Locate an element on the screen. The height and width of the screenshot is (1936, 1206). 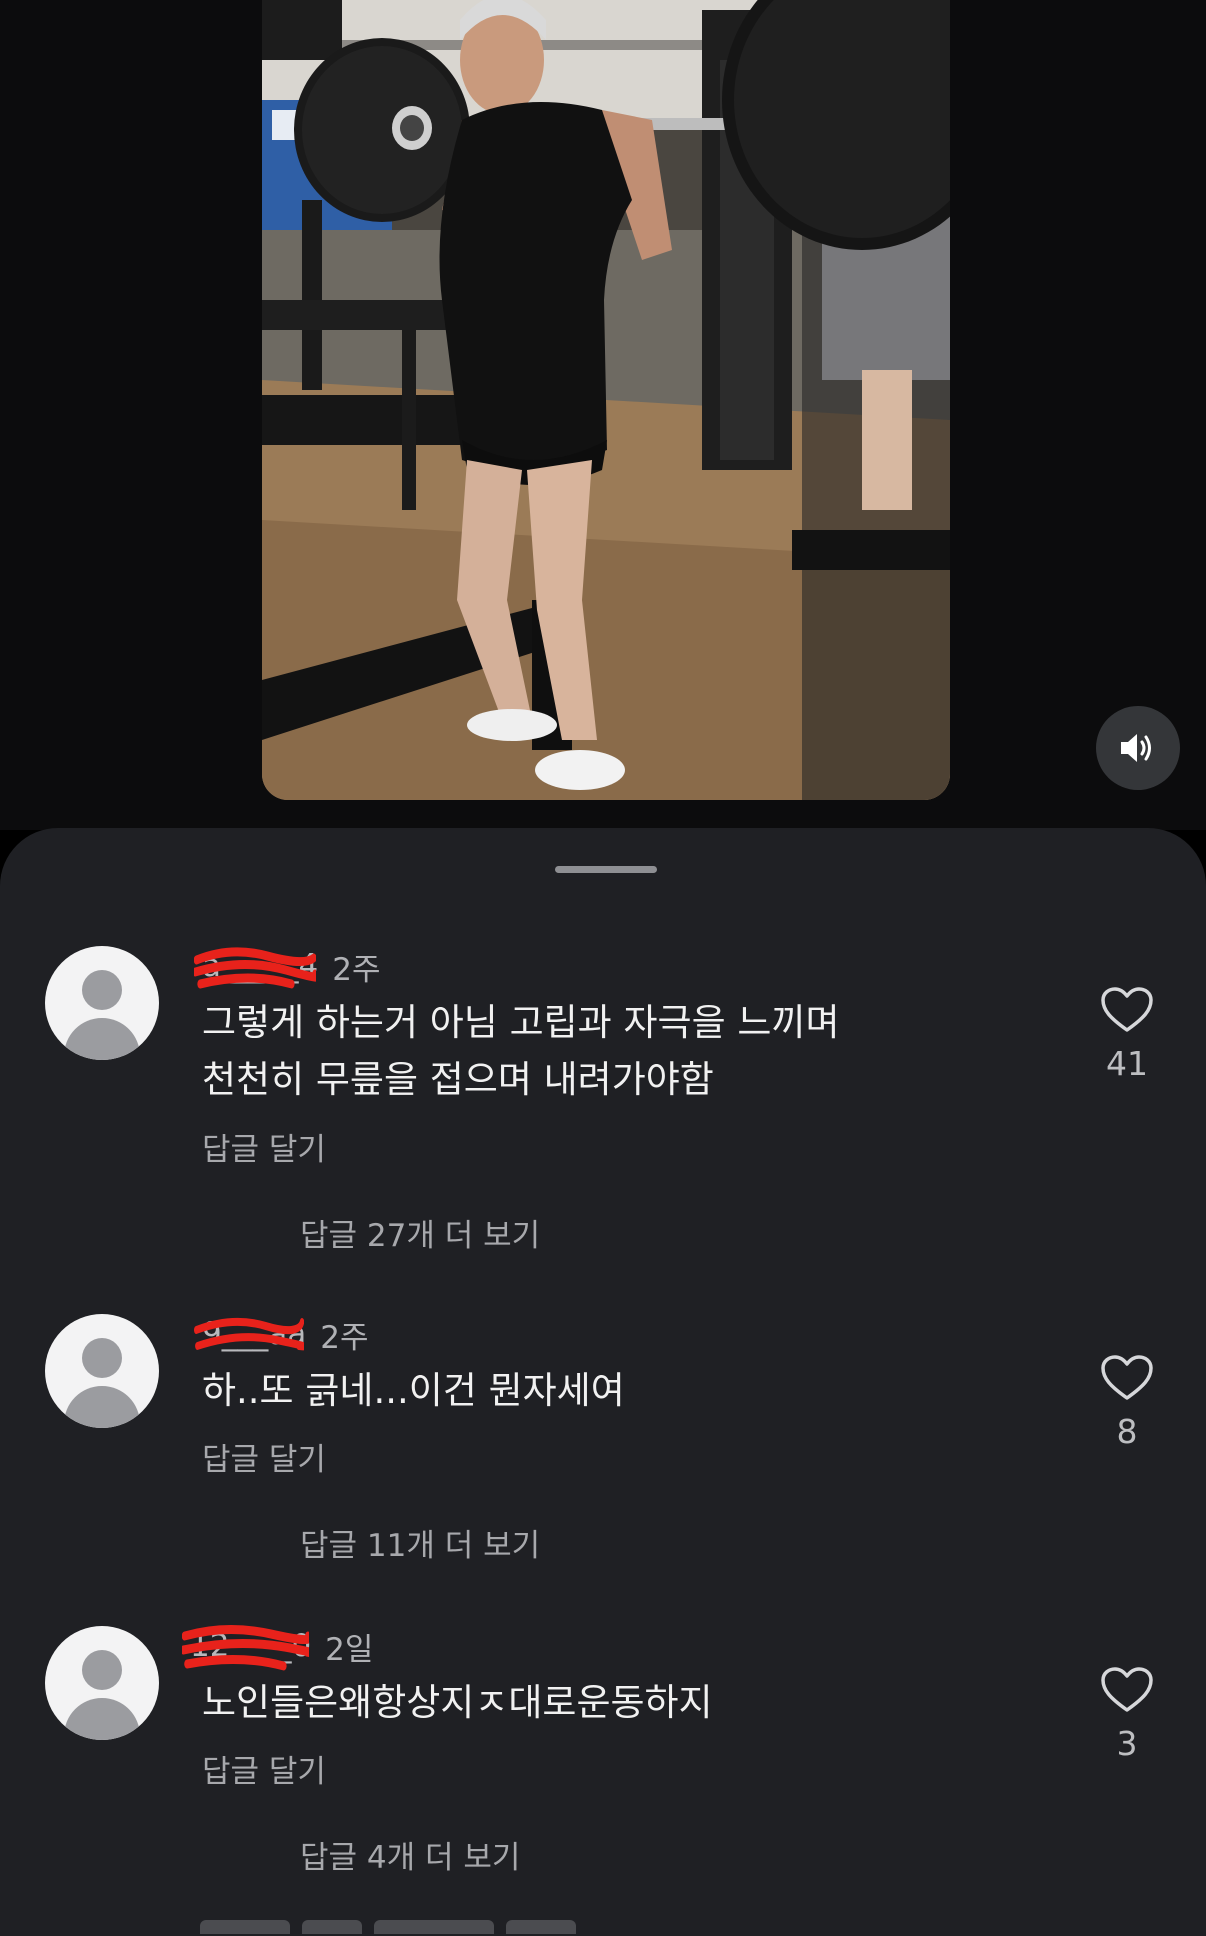
like-count: 3 is located at coordinates (1127, 1743).